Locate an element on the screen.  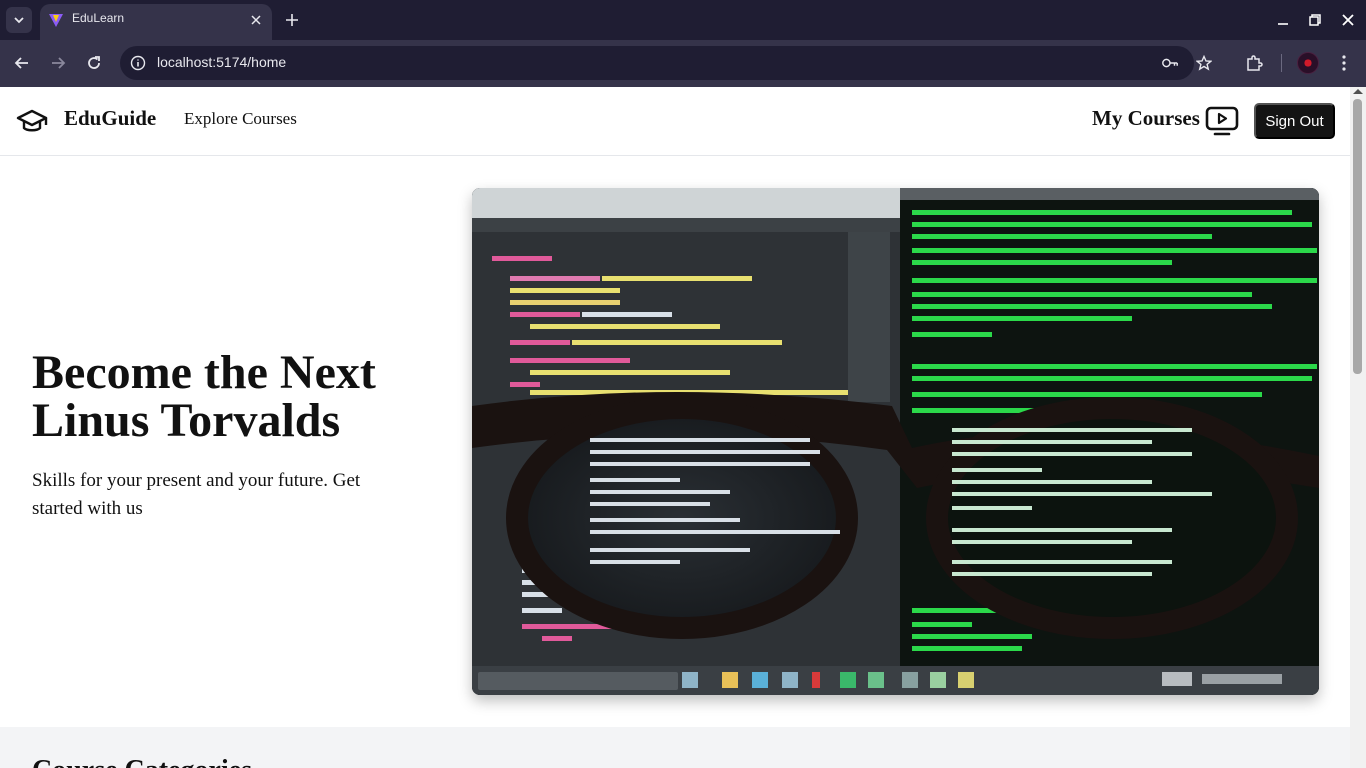
scroll-thumb is located at coordinates (1357, 236).